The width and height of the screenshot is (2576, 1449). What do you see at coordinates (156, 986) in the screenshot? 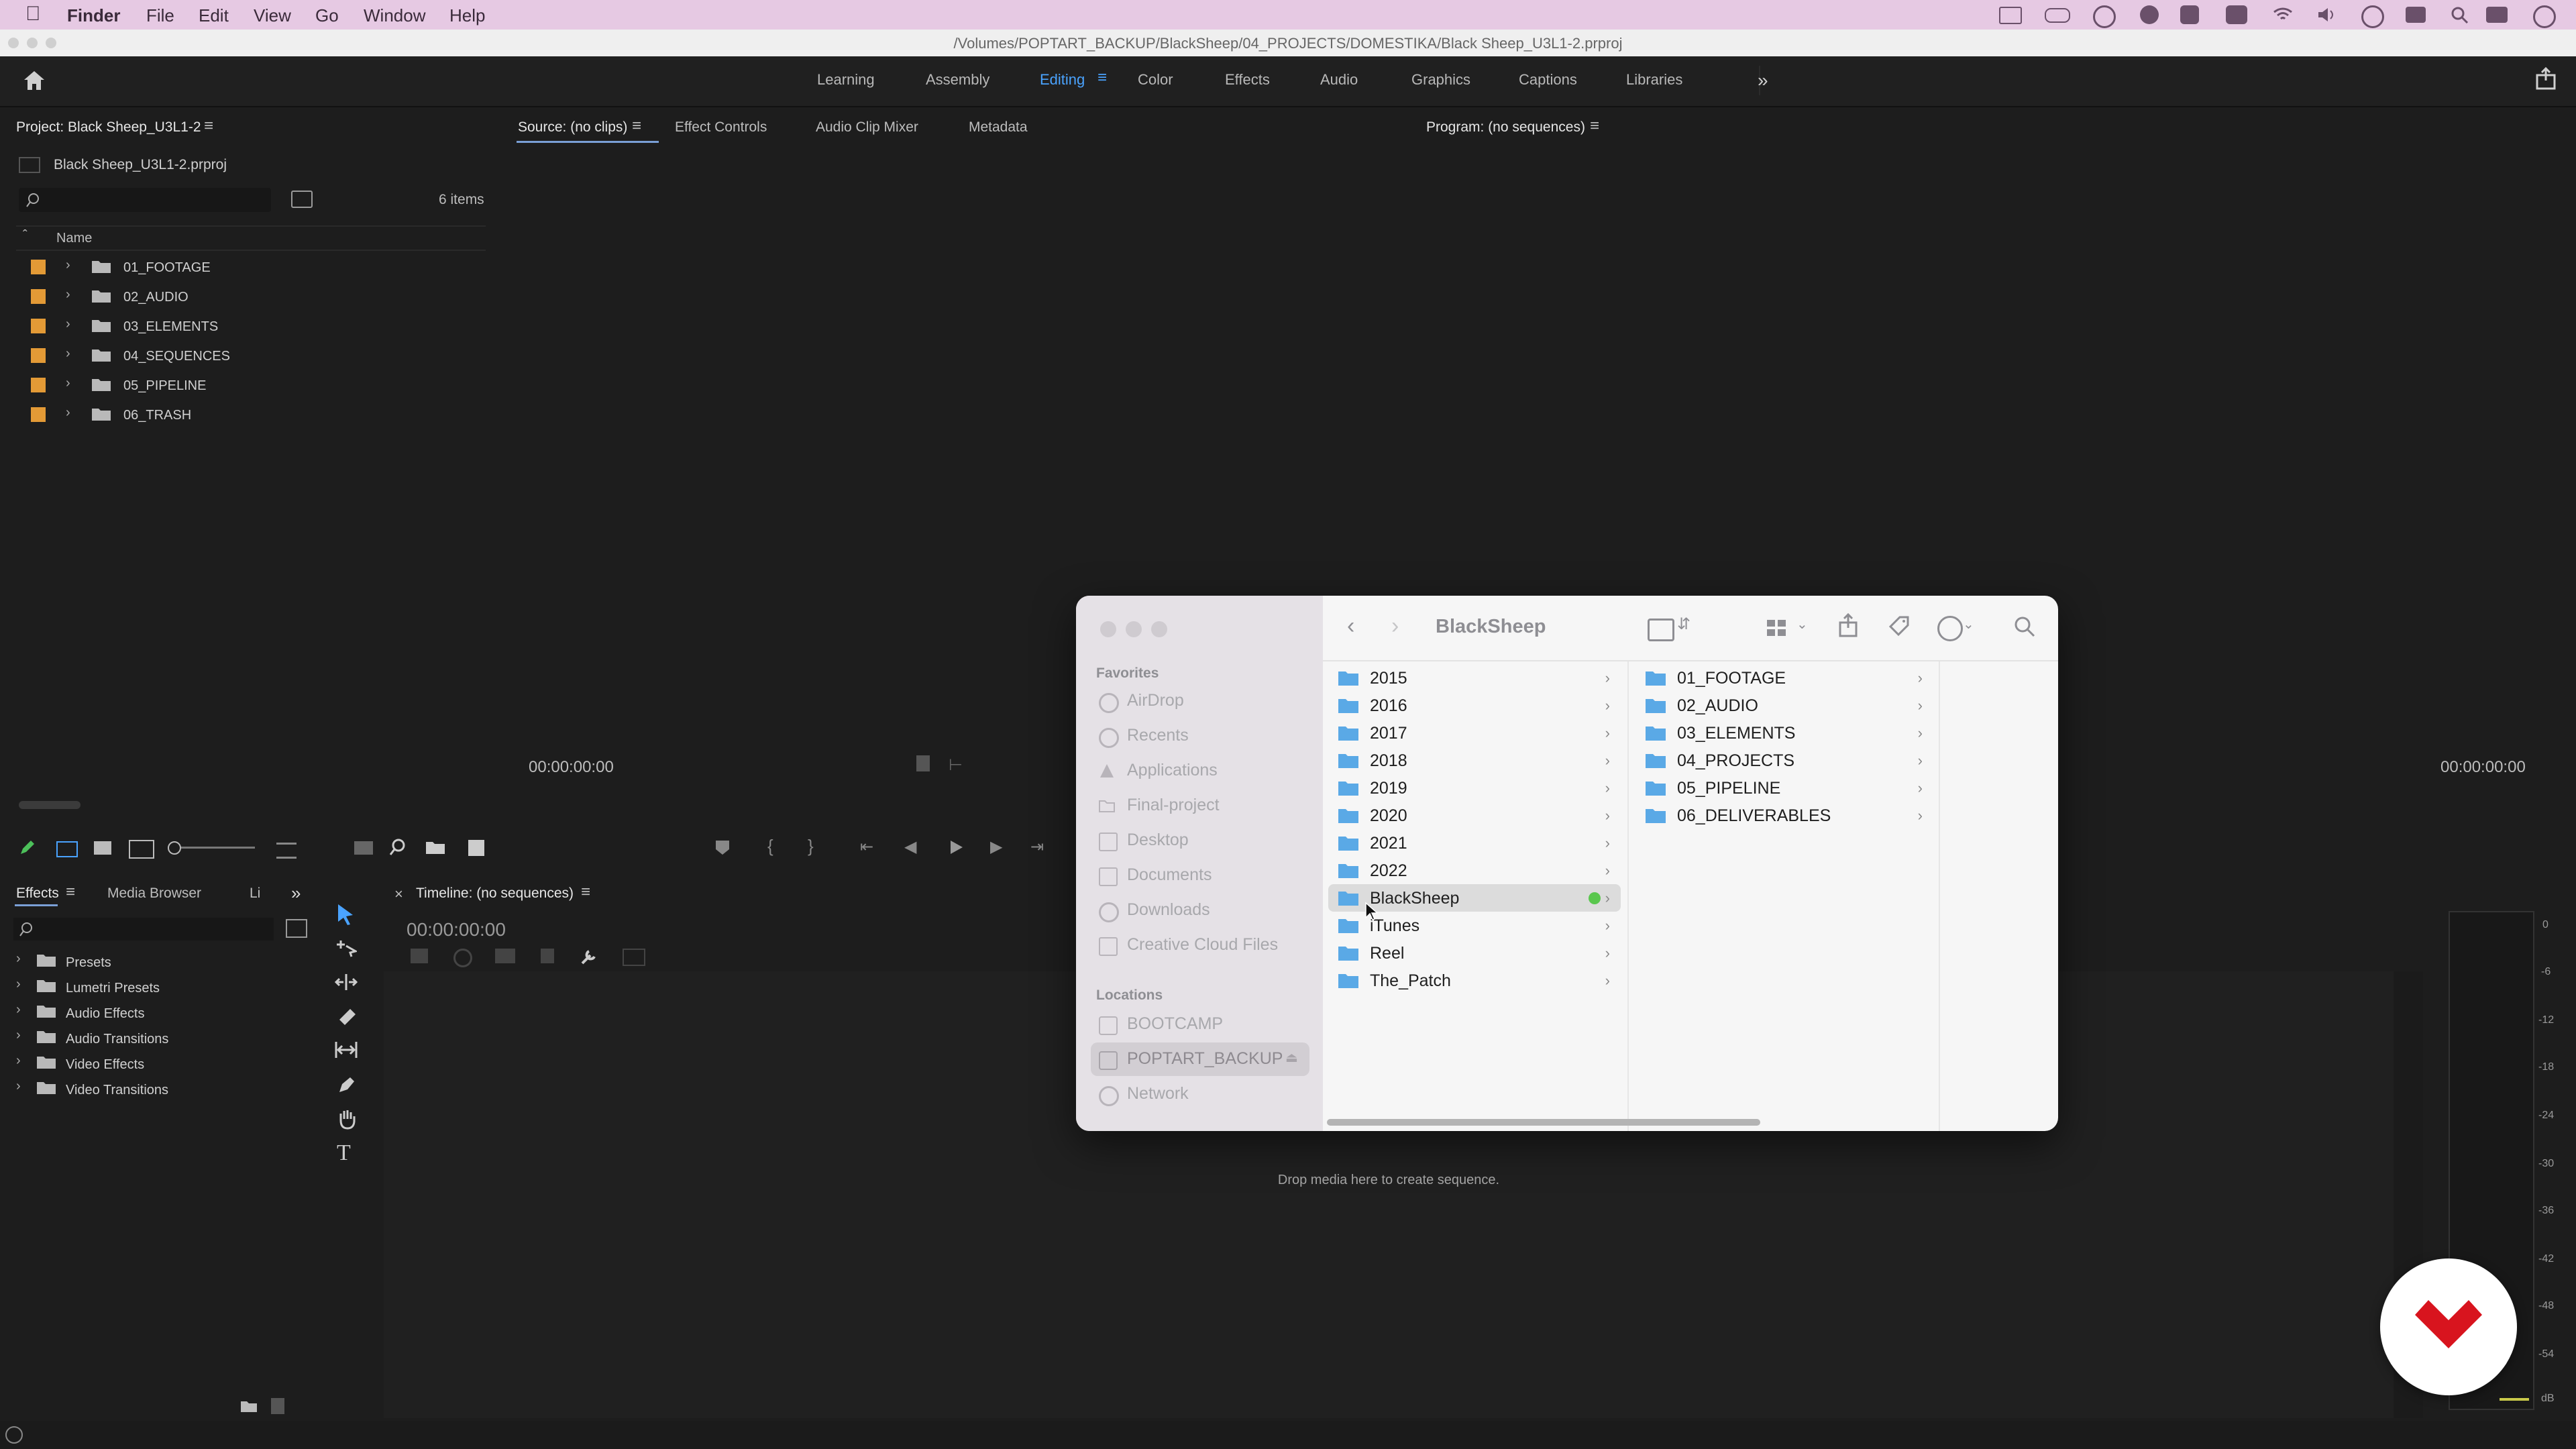
I see `effects-folder-row: › Lumetri Presets` at bounding box center [156, 986].